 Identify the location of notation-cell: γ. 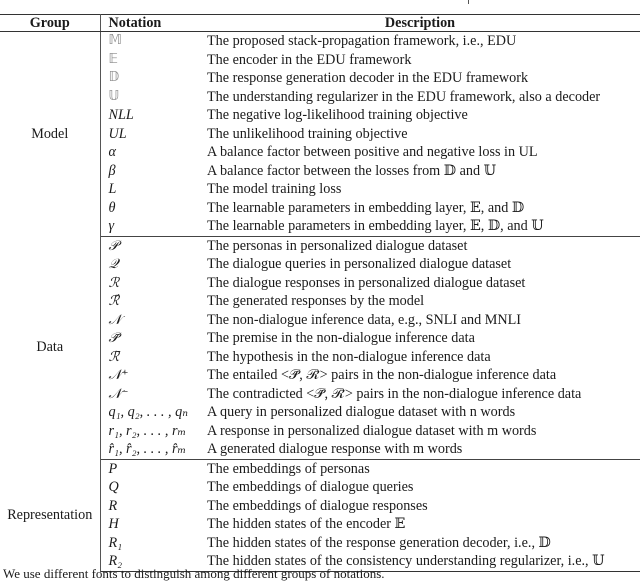
(150, 227).